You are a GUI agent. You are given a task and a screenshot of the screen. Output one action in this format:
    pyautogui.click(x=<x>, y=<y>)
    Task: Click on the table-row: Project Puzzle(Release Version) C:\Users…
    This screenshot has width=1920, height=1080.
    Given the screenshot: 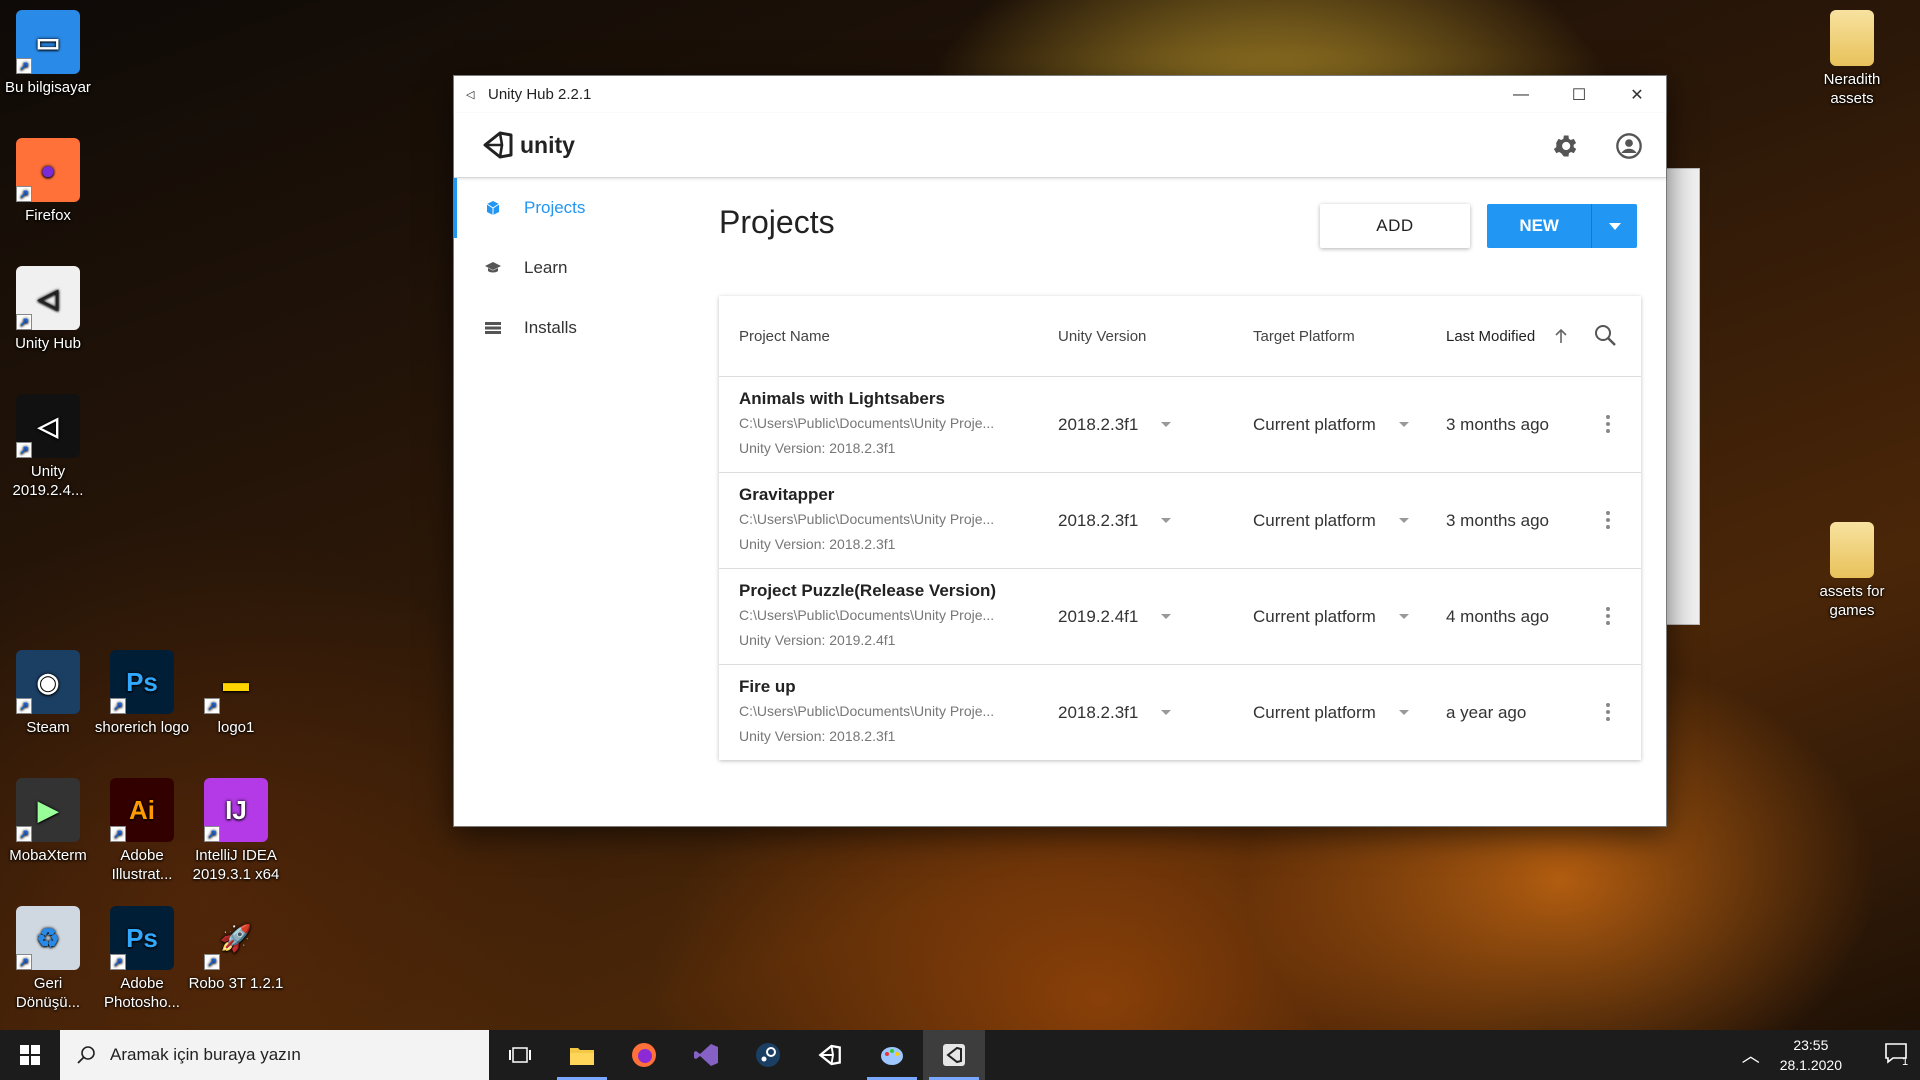 What is the action you would take?
    pyautogui.click(x=1180, y=617)
    